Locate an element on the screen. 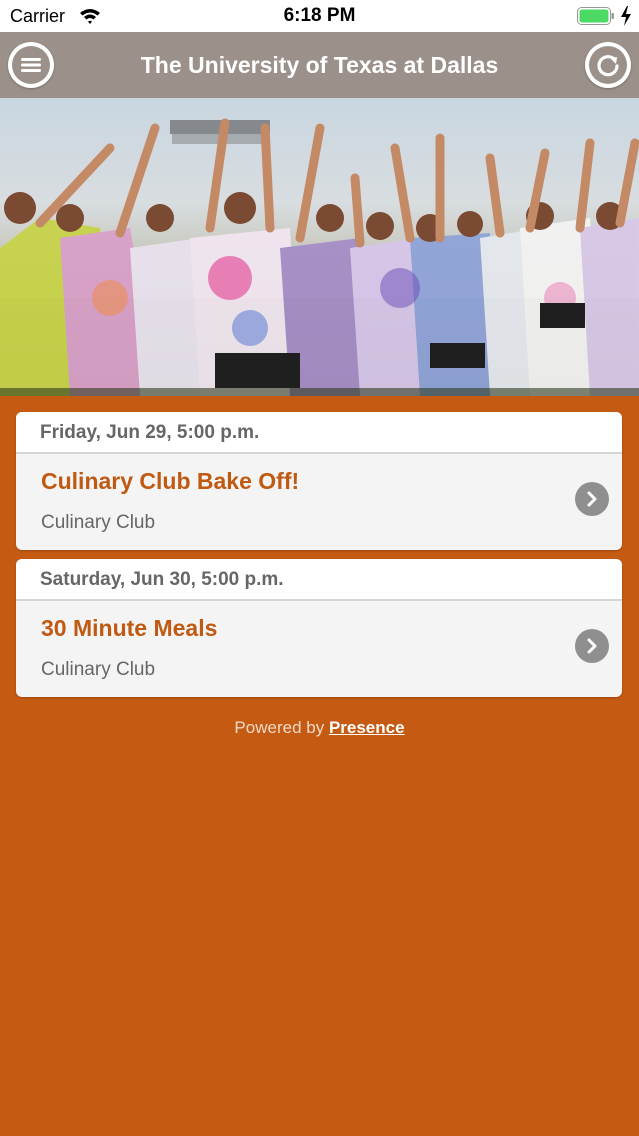  menu-button is located at coordinates (31, 65).